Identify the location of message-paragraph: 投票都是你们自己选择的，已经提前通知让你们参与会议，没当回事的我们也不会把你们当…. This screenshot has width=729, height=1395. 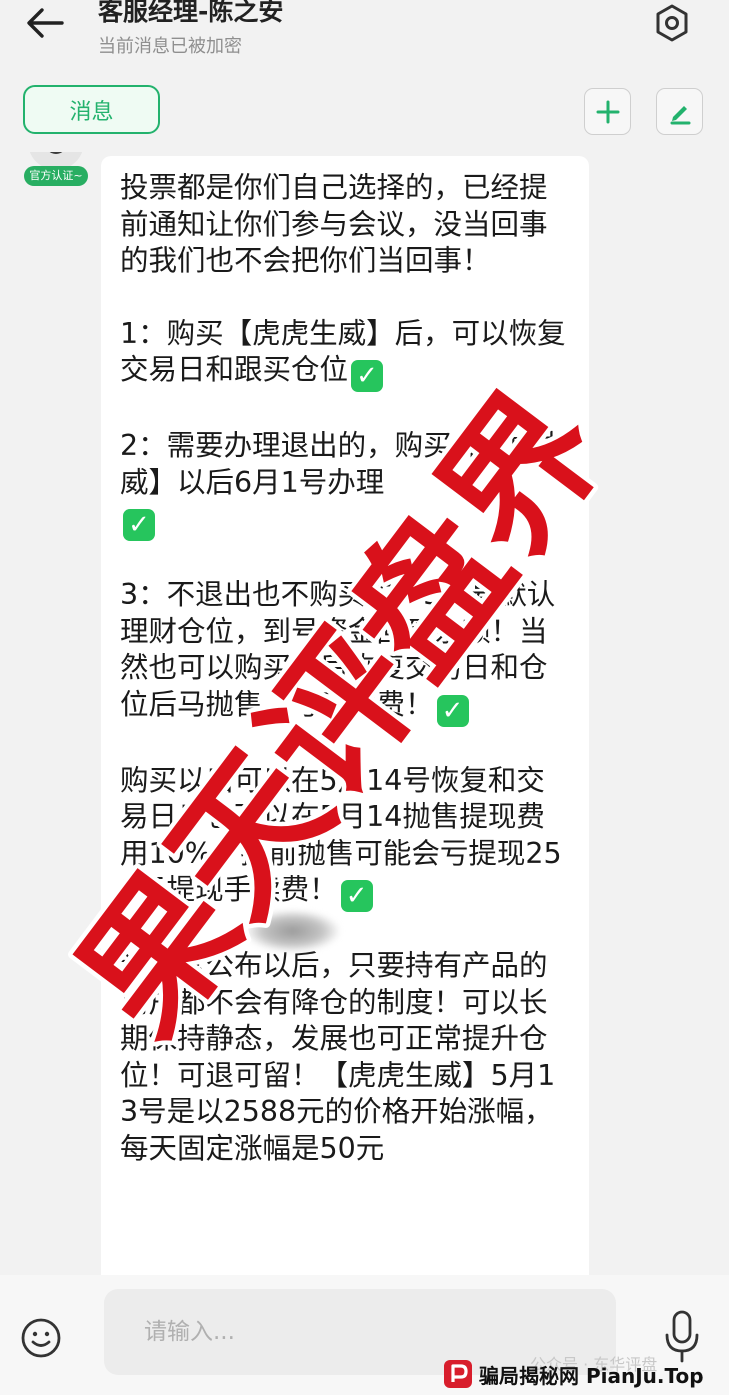
(345, 225).